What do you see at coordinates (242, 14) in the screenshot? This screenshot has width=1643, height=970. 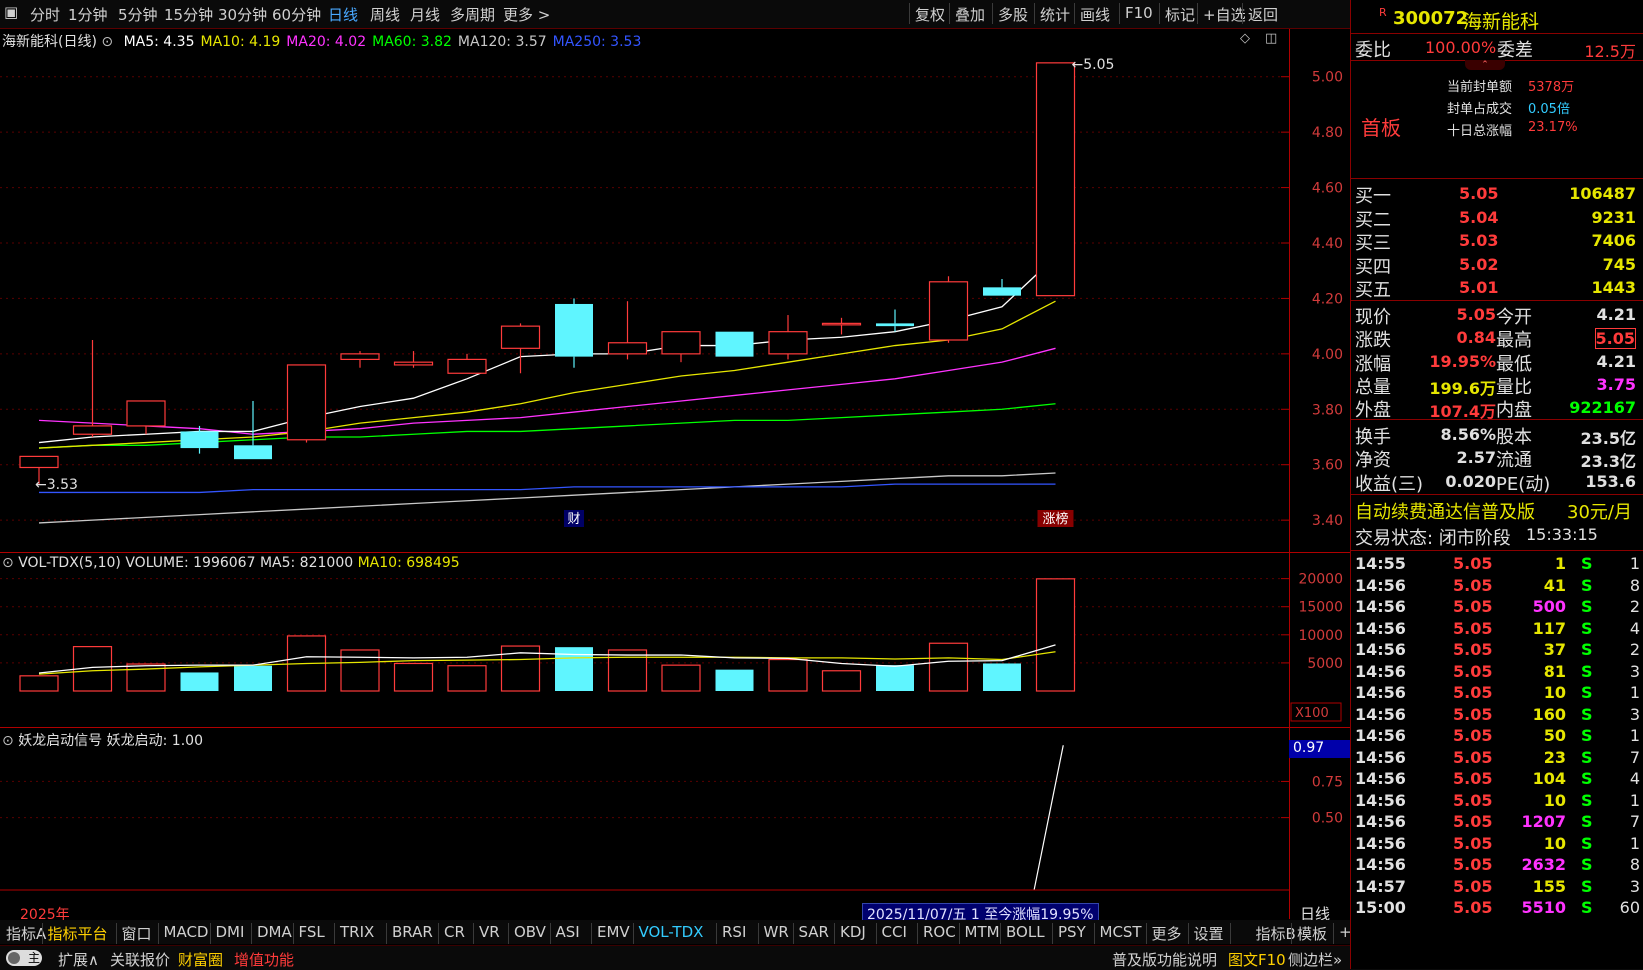 I see `period-5-button: 30分钟` at bounding box center [242, 14].